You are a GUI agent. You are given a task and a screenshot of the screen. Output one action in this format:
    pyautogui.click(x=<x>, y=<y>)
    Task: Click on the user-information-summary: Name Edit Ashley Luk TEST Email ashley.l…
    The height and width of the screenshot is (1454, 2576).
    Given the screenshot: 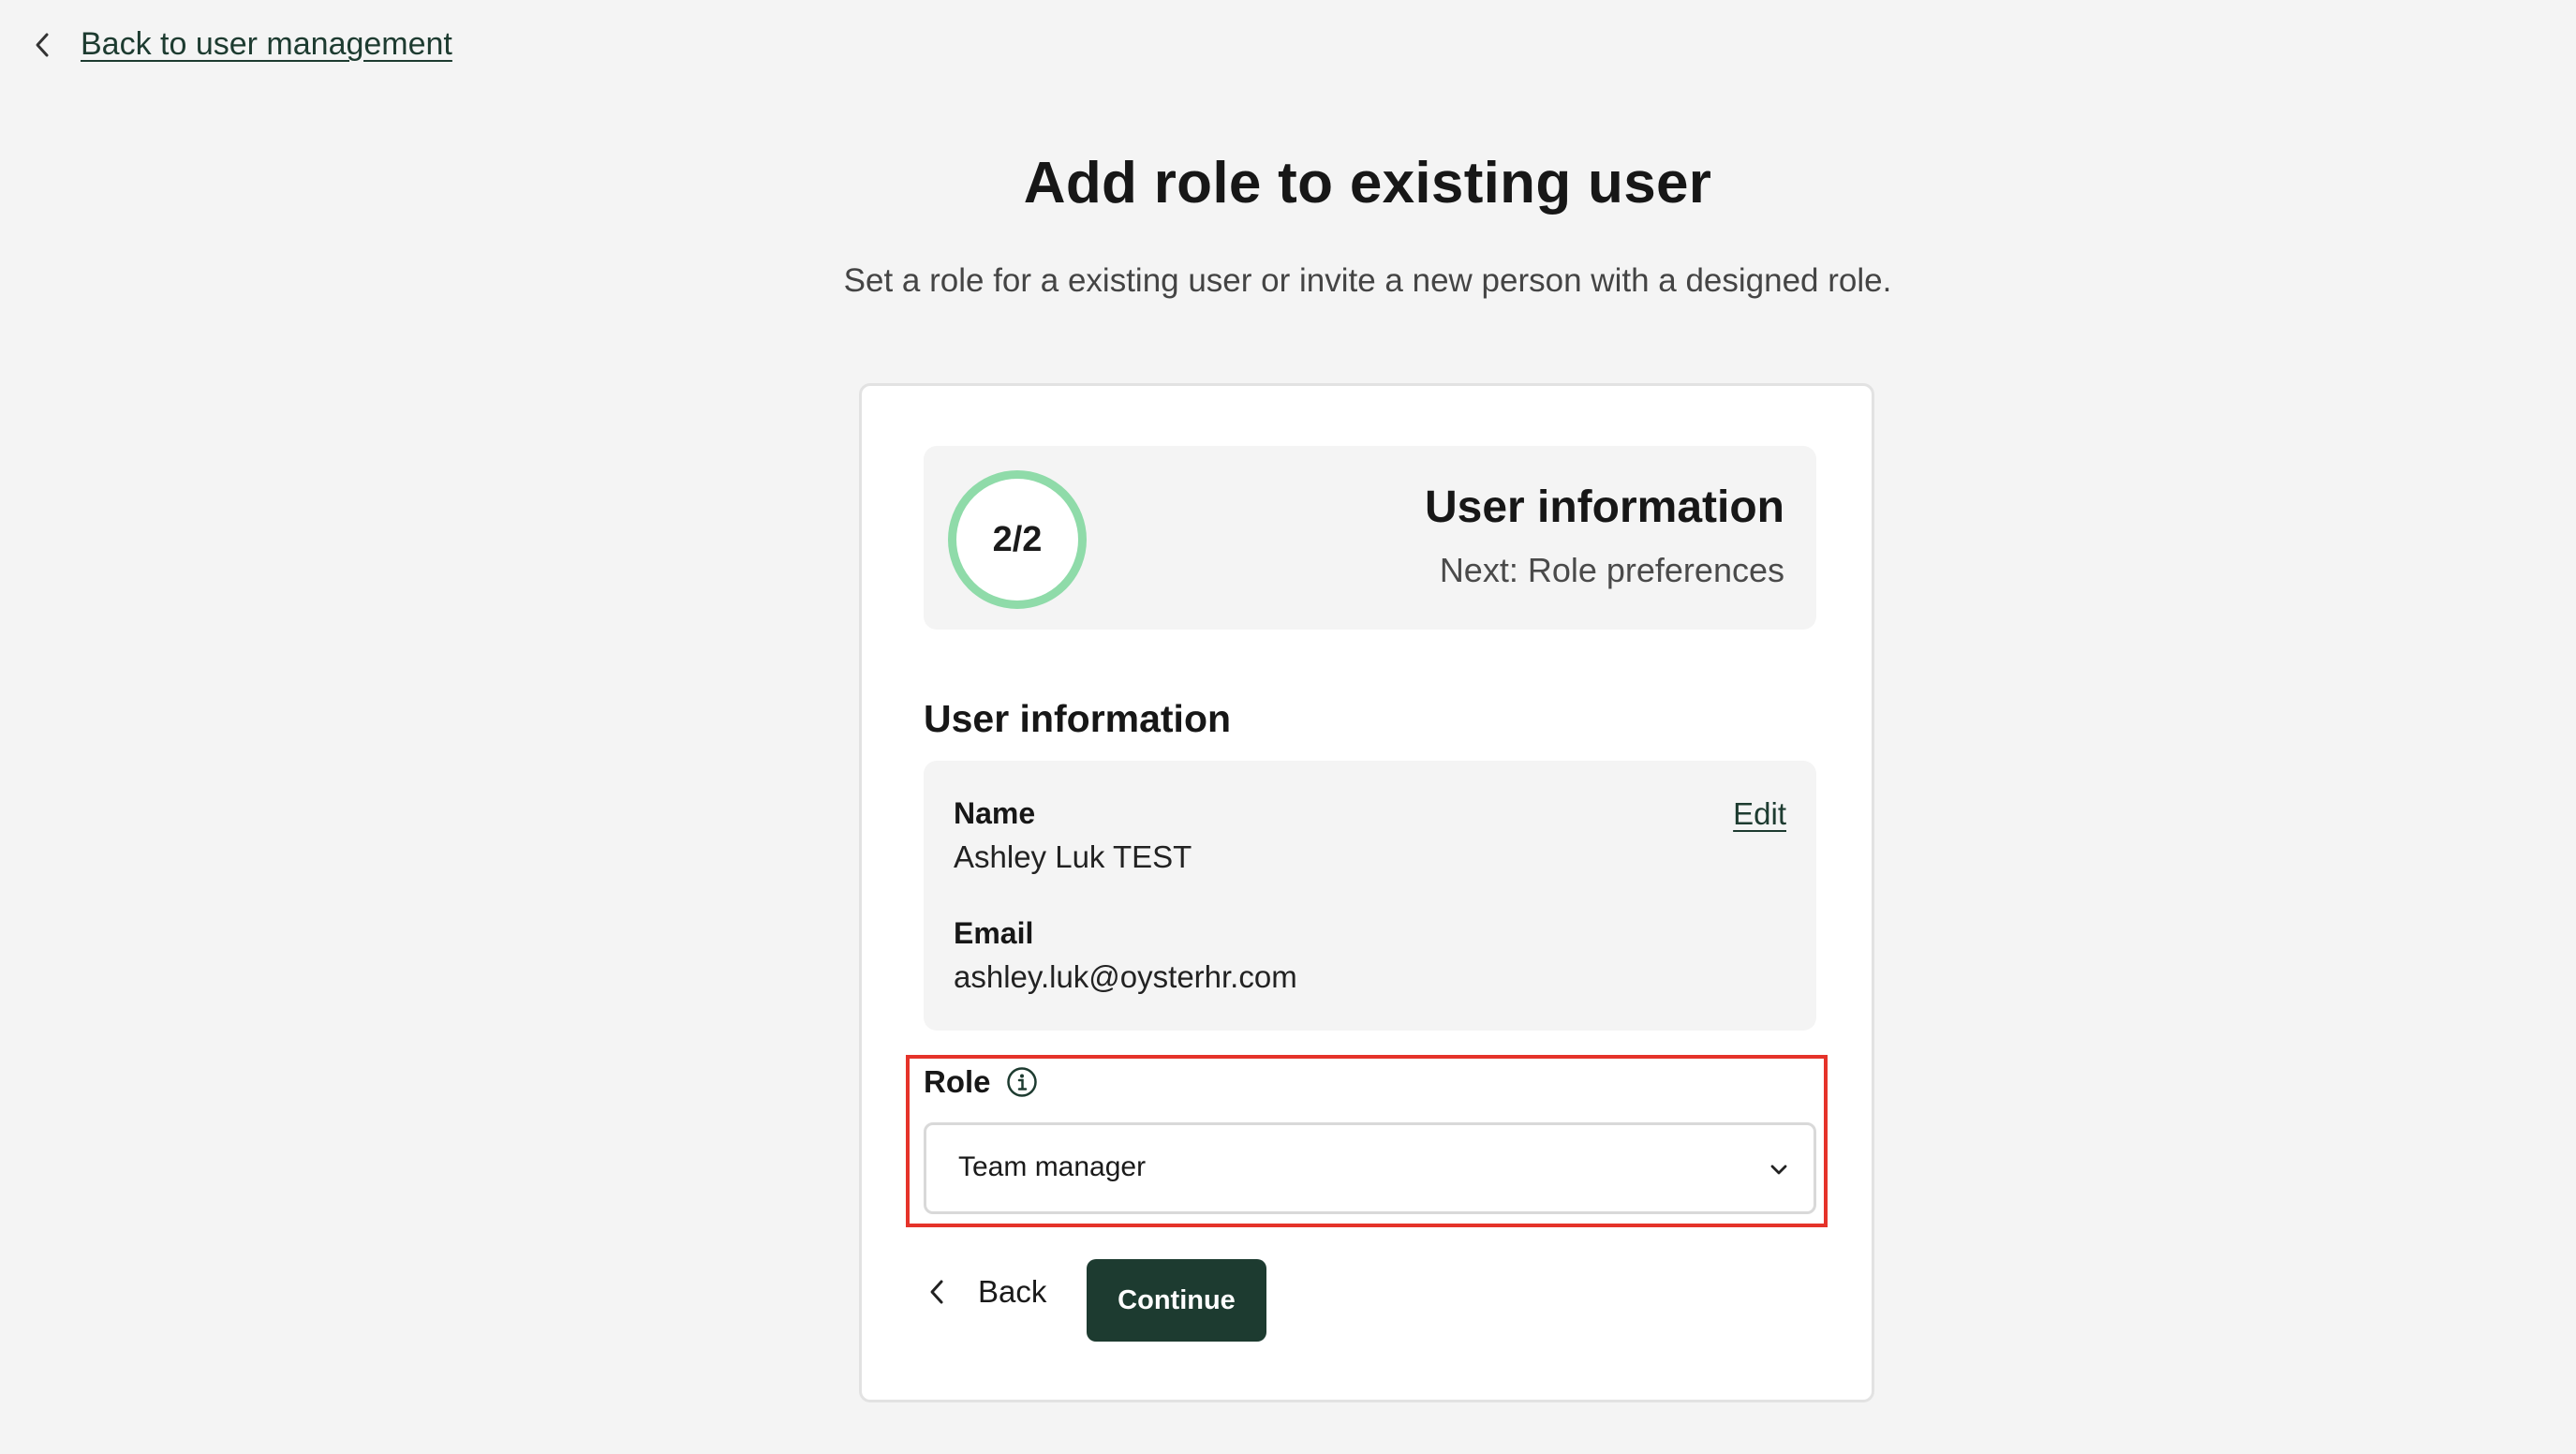 What is the action you would take?
    pyautogui.click(x=1370, y=896)
    